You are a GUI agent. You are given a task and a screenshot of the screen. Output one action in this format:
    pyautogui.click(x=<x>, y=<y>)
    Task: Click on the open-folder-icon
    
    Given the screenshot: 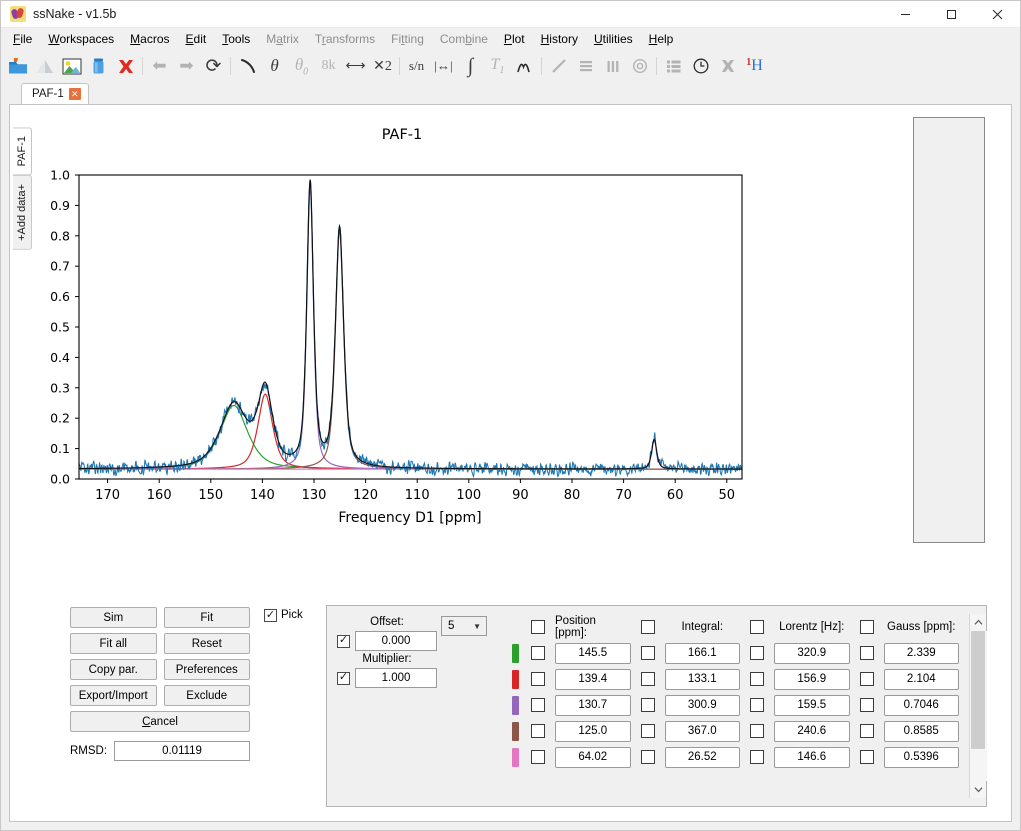 What is the action you would take?
    pyautogui.click(x=17, y=66)
    